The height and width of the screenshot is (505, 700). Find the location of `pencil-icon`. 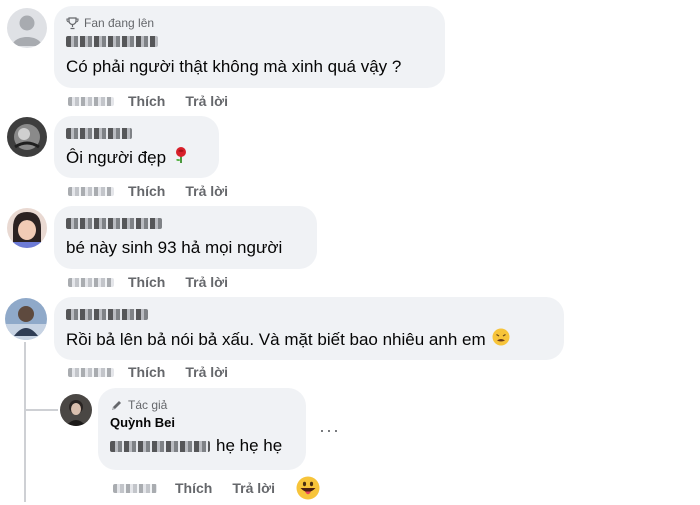

pencil-icon is located at coordinates (116, 405).